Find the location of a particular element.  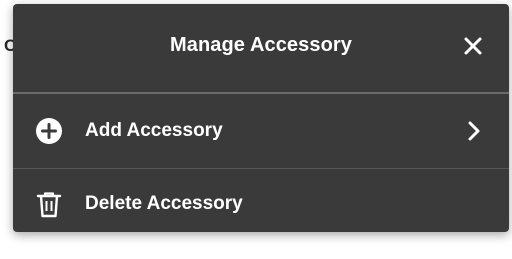

close-icon is located at coordinates (473, 46).